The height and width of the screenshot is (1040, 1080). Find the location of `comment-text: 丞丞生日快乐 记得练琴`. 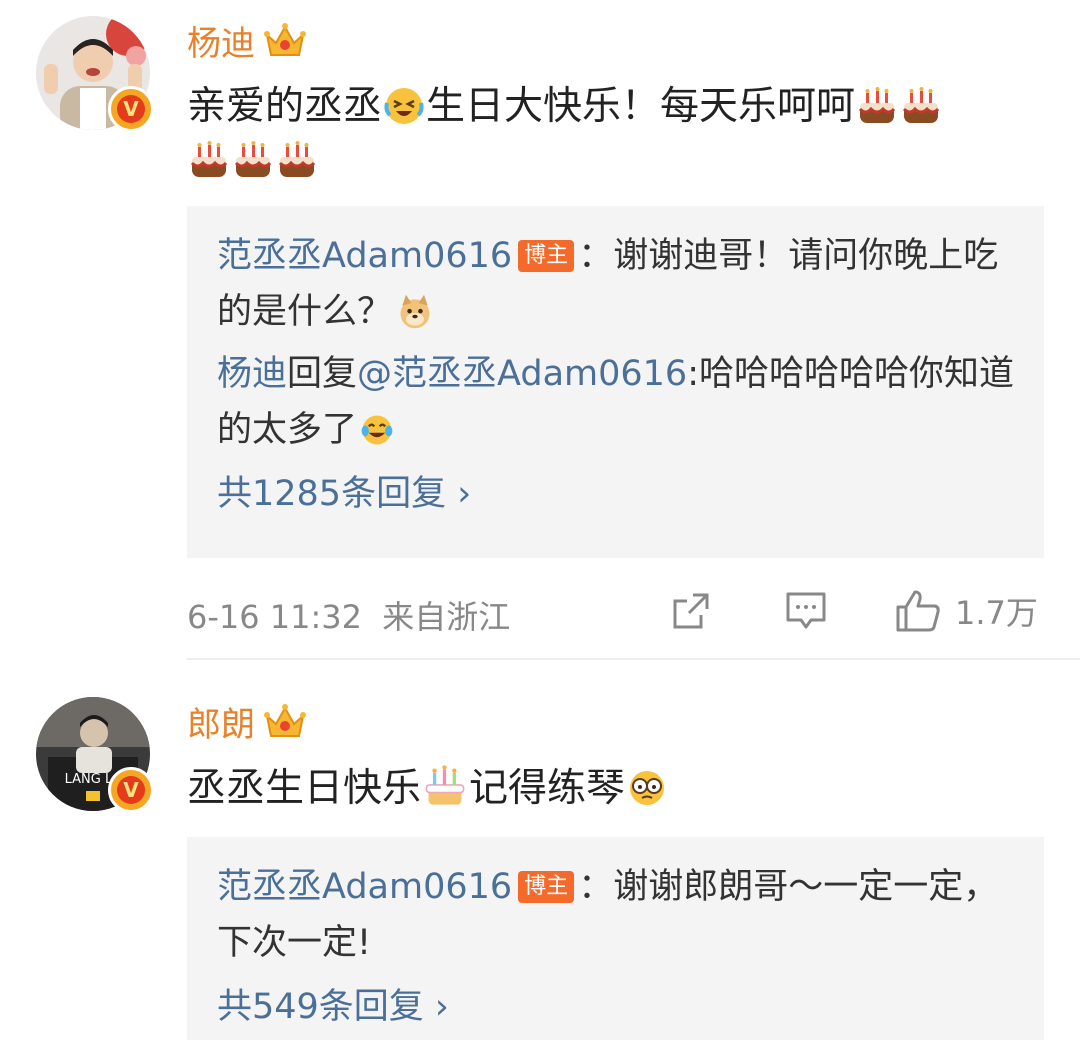

comment-text: 丞丞生日快乐 记得练琴 is located at coordinates (617, 789).